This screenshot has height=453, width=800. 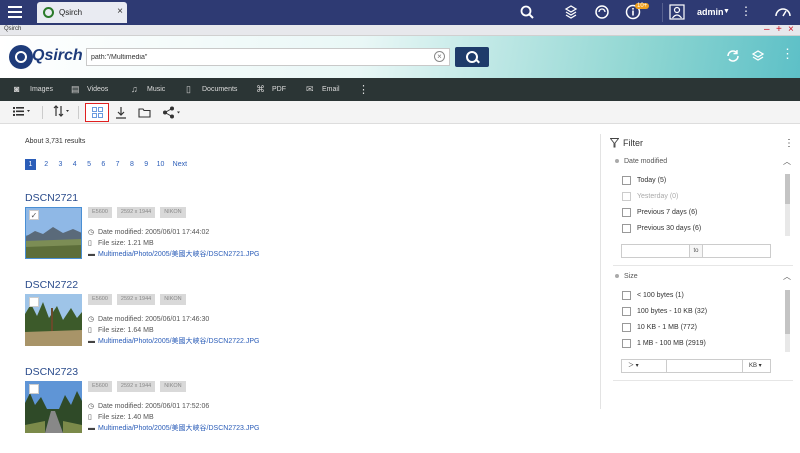 I want to click on tag-list: E5600 2592 x 1944 NIKON, so click(x=139, y=212).